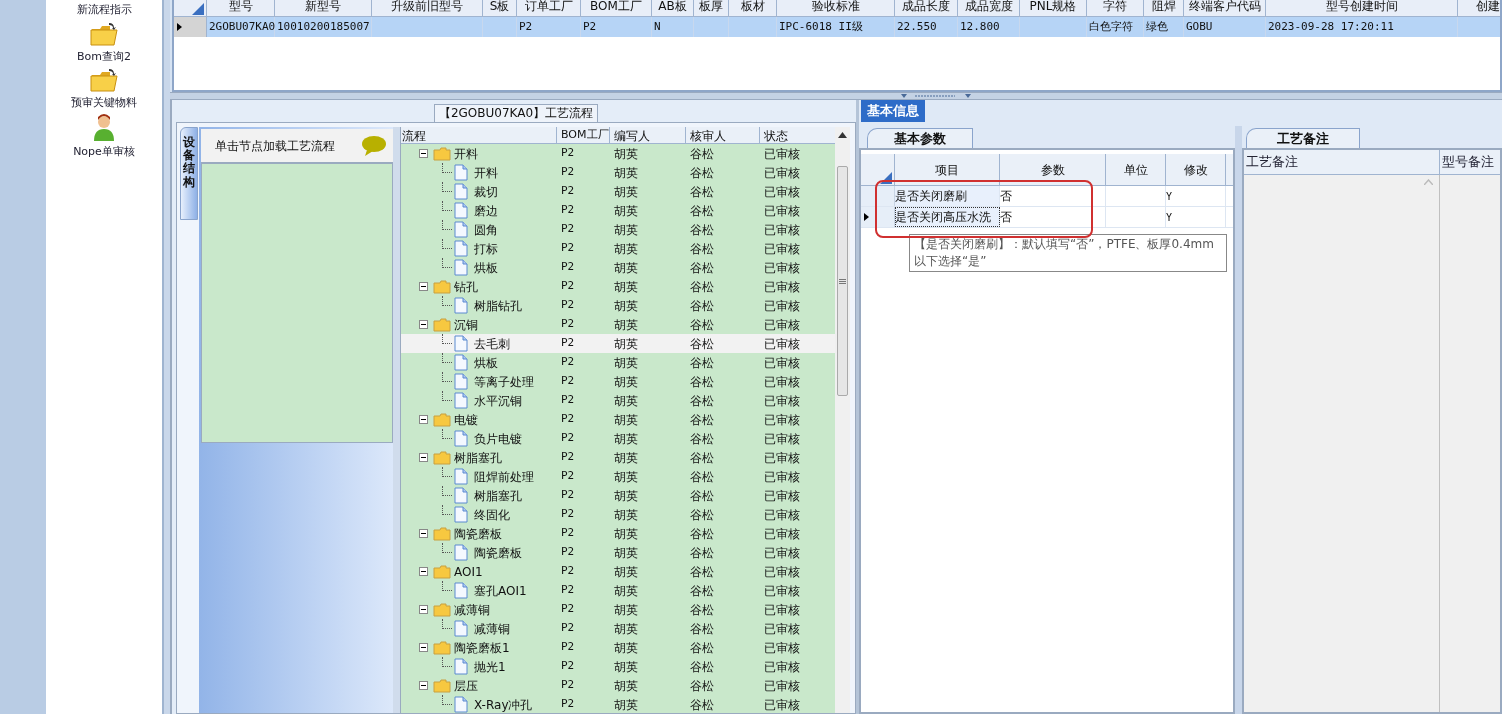  I want to click on column-header: 新型号, so click(323, 8).